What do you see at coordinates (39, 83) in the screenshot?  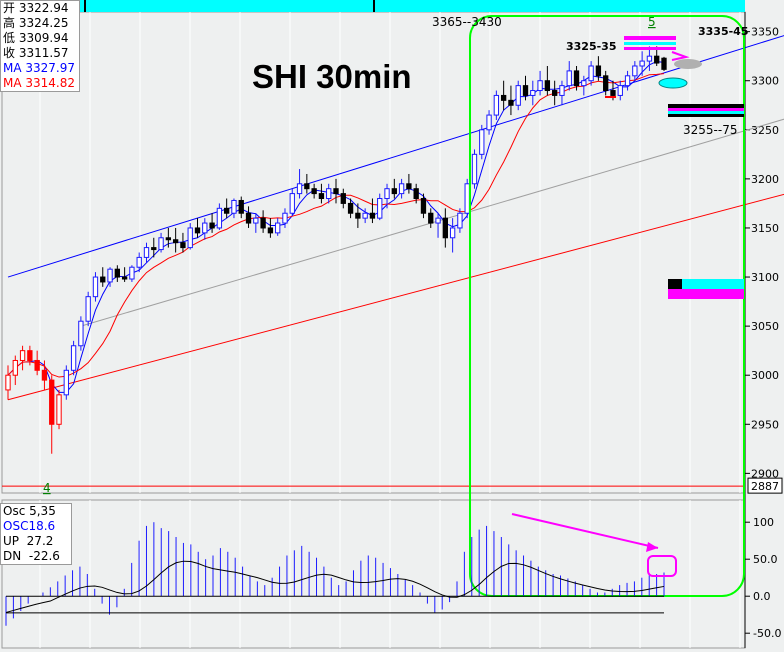 I see `ma-red-row: MA 3314.82` at bounding box center [39, 83].